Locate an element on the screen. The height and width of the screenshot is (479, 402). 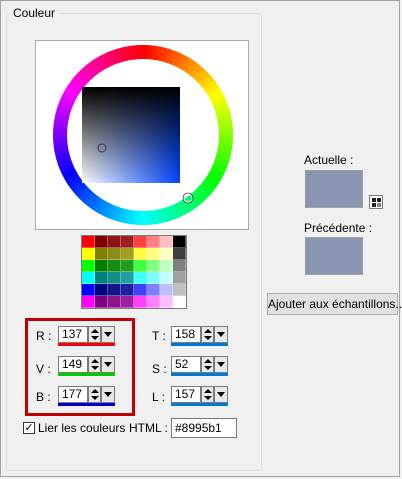
l-bar is located at coordinates (199, 404).